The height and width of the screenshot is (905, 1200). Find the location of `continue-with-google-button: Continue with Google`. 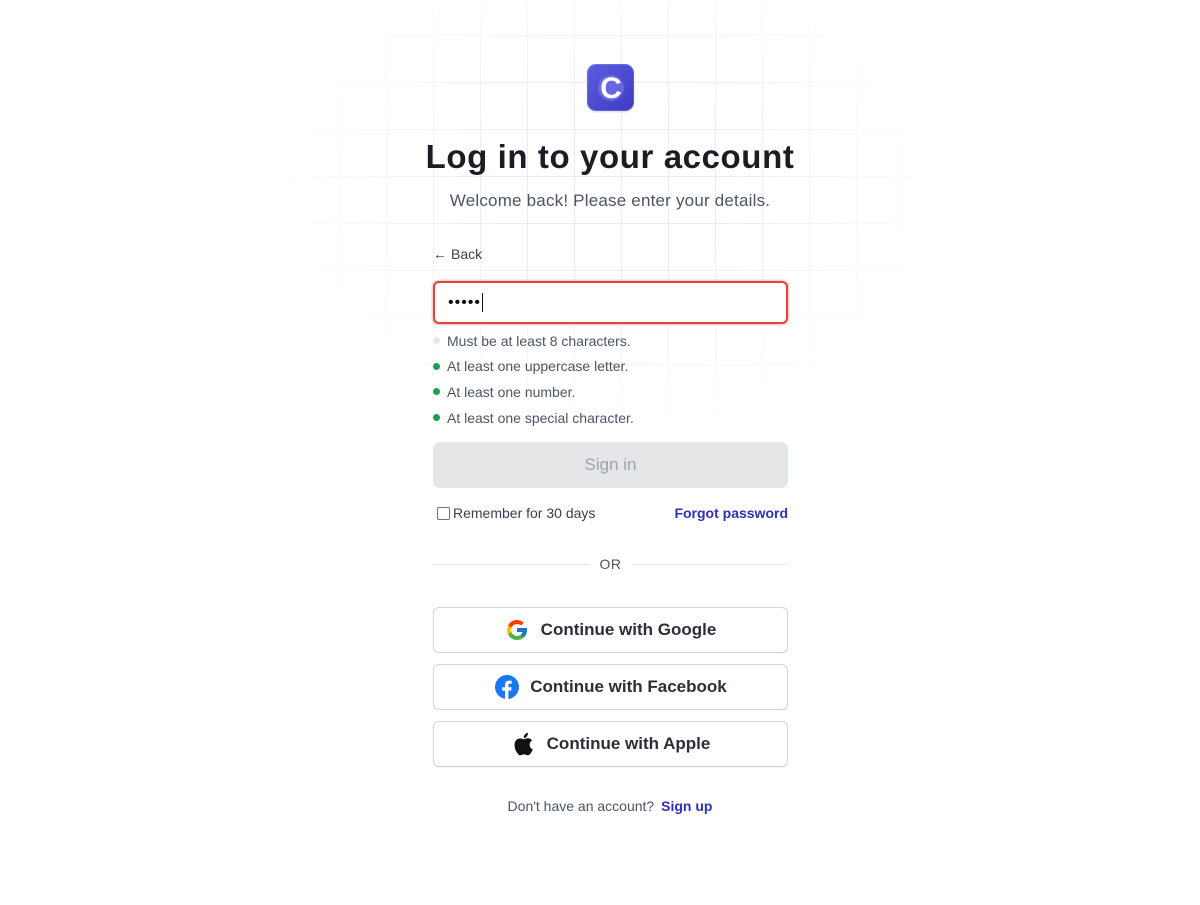

continue-with-google-button: Continue with Google is located at coordinates (610, 630).